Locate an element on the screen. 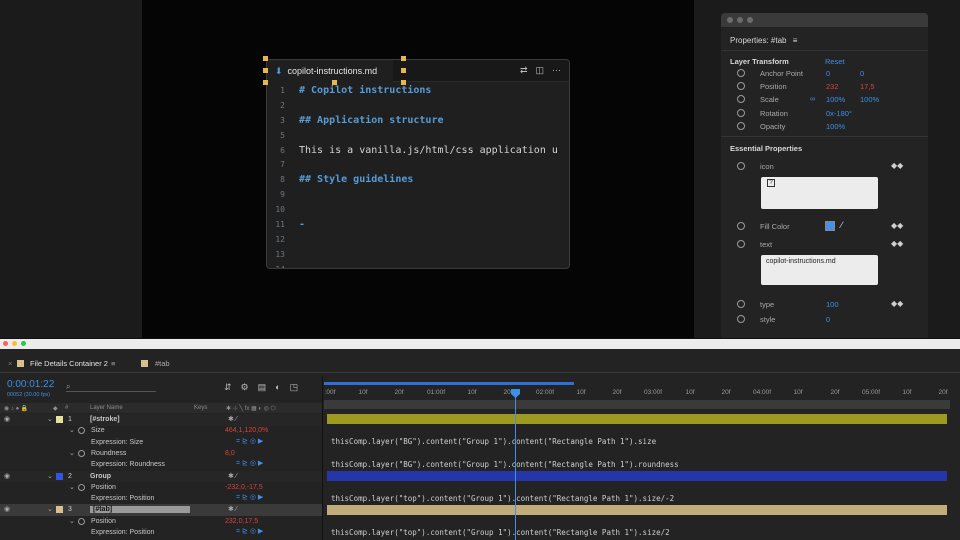  eyedropper-icon: ⁄ is located at coordinates (842, 225).